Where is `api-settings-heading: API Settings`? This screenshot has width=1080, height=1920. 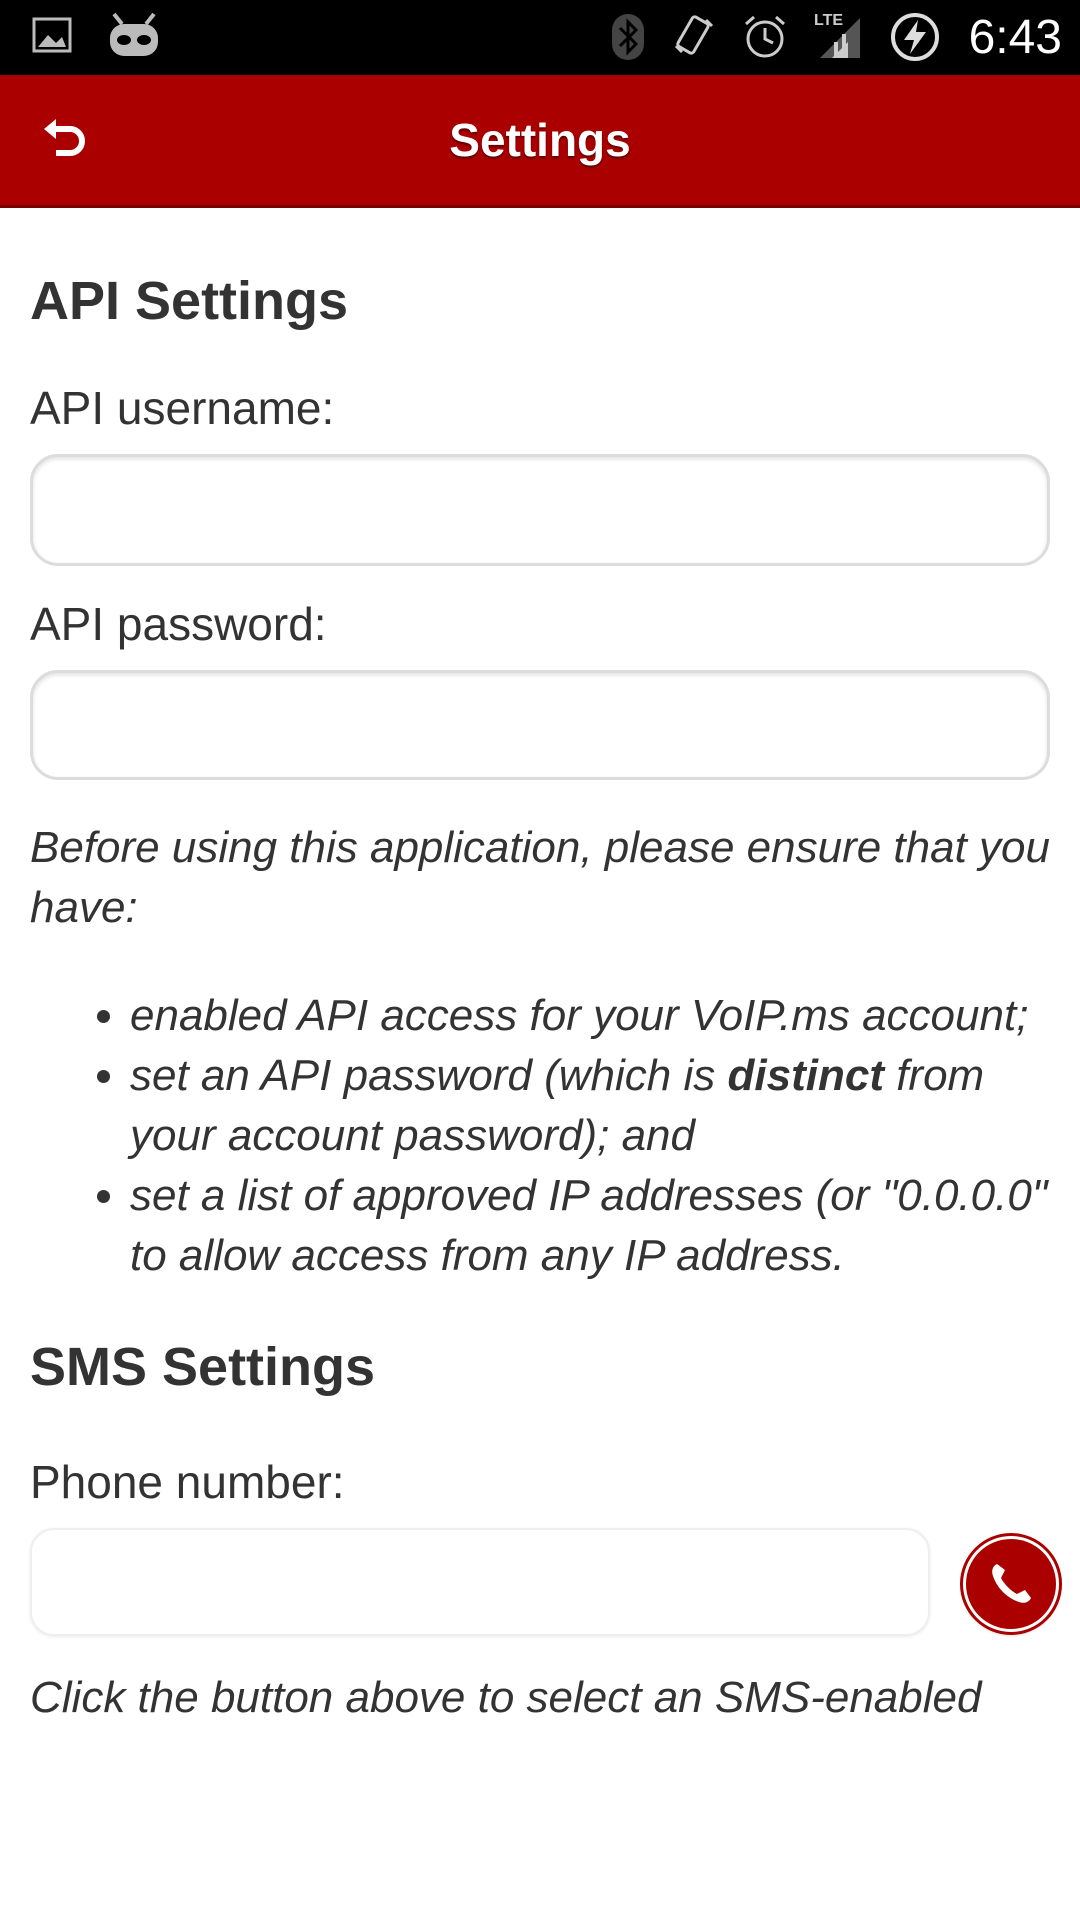
api-settings-heading: API Settings is located at coordinates (189, 301).